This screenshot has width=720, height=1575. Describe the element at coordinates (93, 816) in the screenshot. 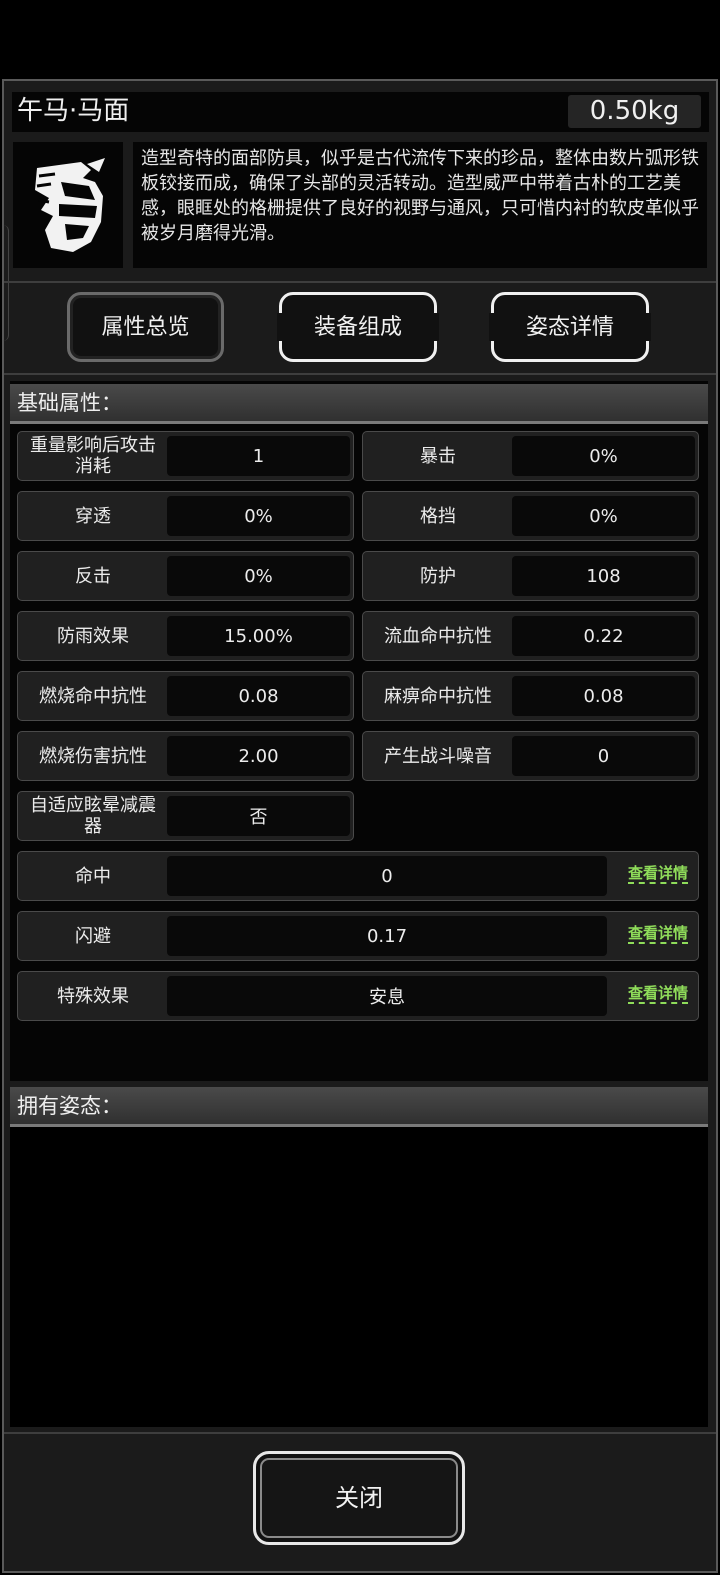

I see `stat-label: 自适应眩晕减震器` at that location.